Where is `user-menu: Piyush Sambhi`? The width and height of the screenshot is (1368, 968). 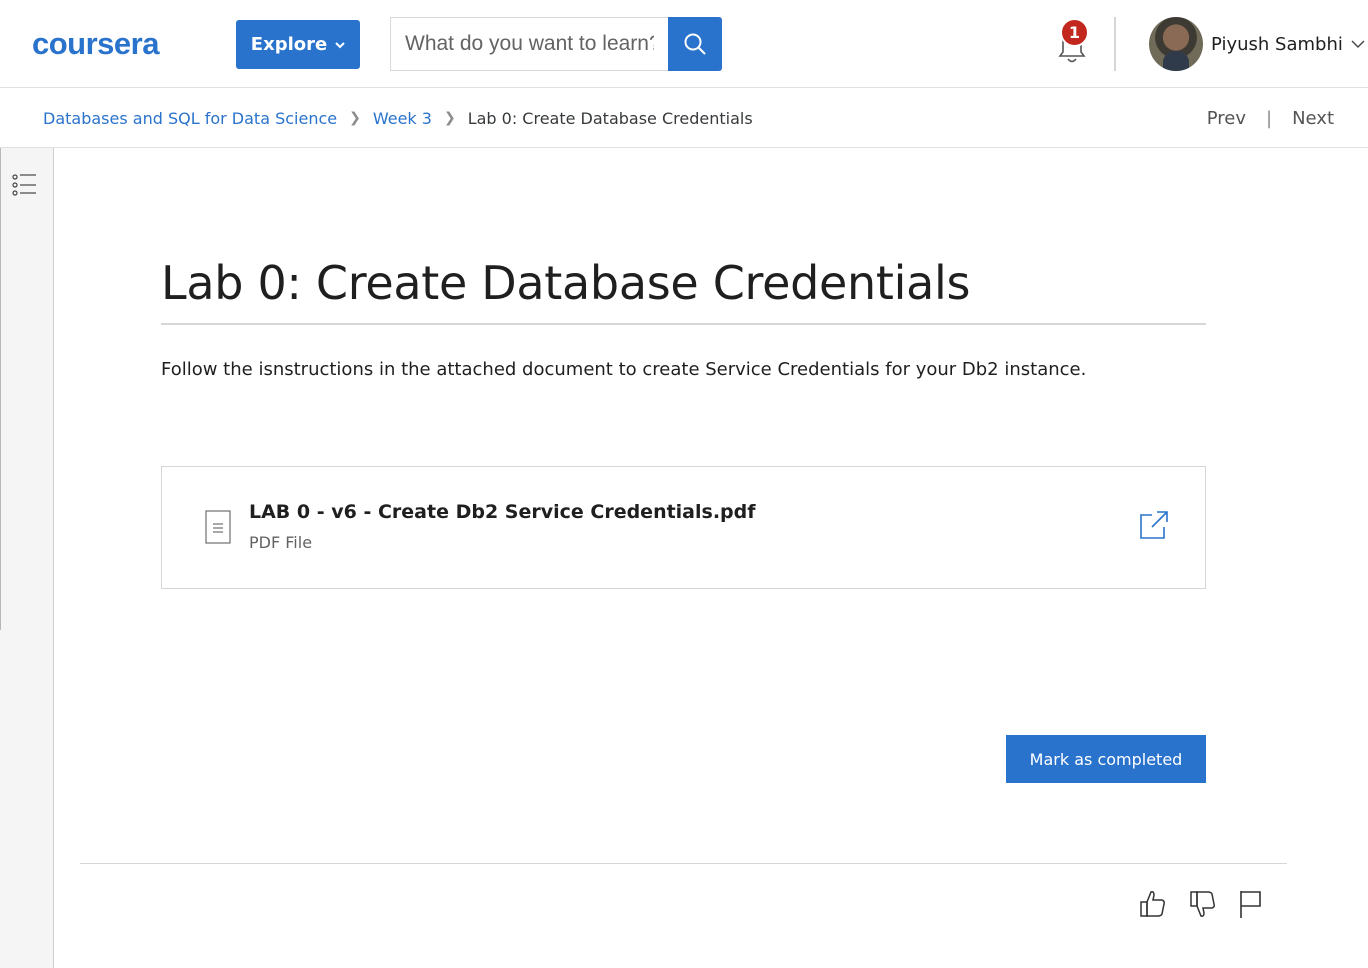
user-menu: Piyush Sambhi is located at coordinates (1257, 44).